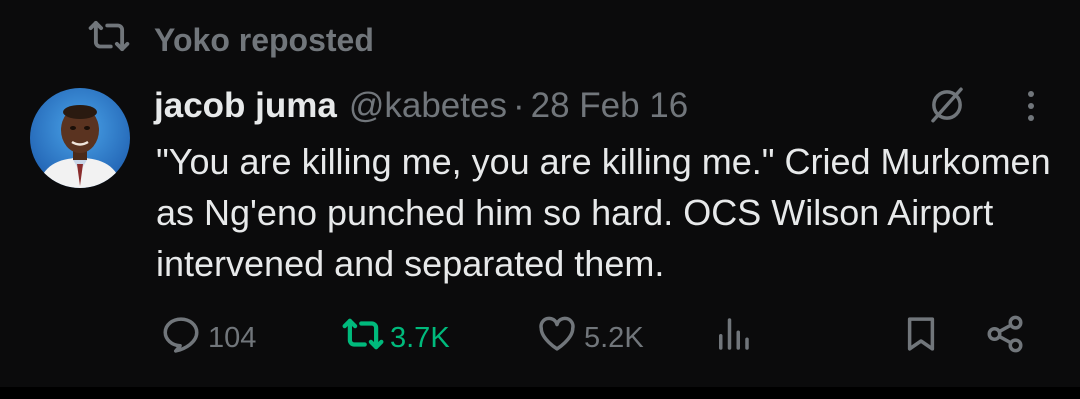 This screenshot has height=399, width=1080. What do you see at coordinates (610, 106) in the screenshot?
I see `post-date: 28 Feb 16` at bounding box center [610, 106].